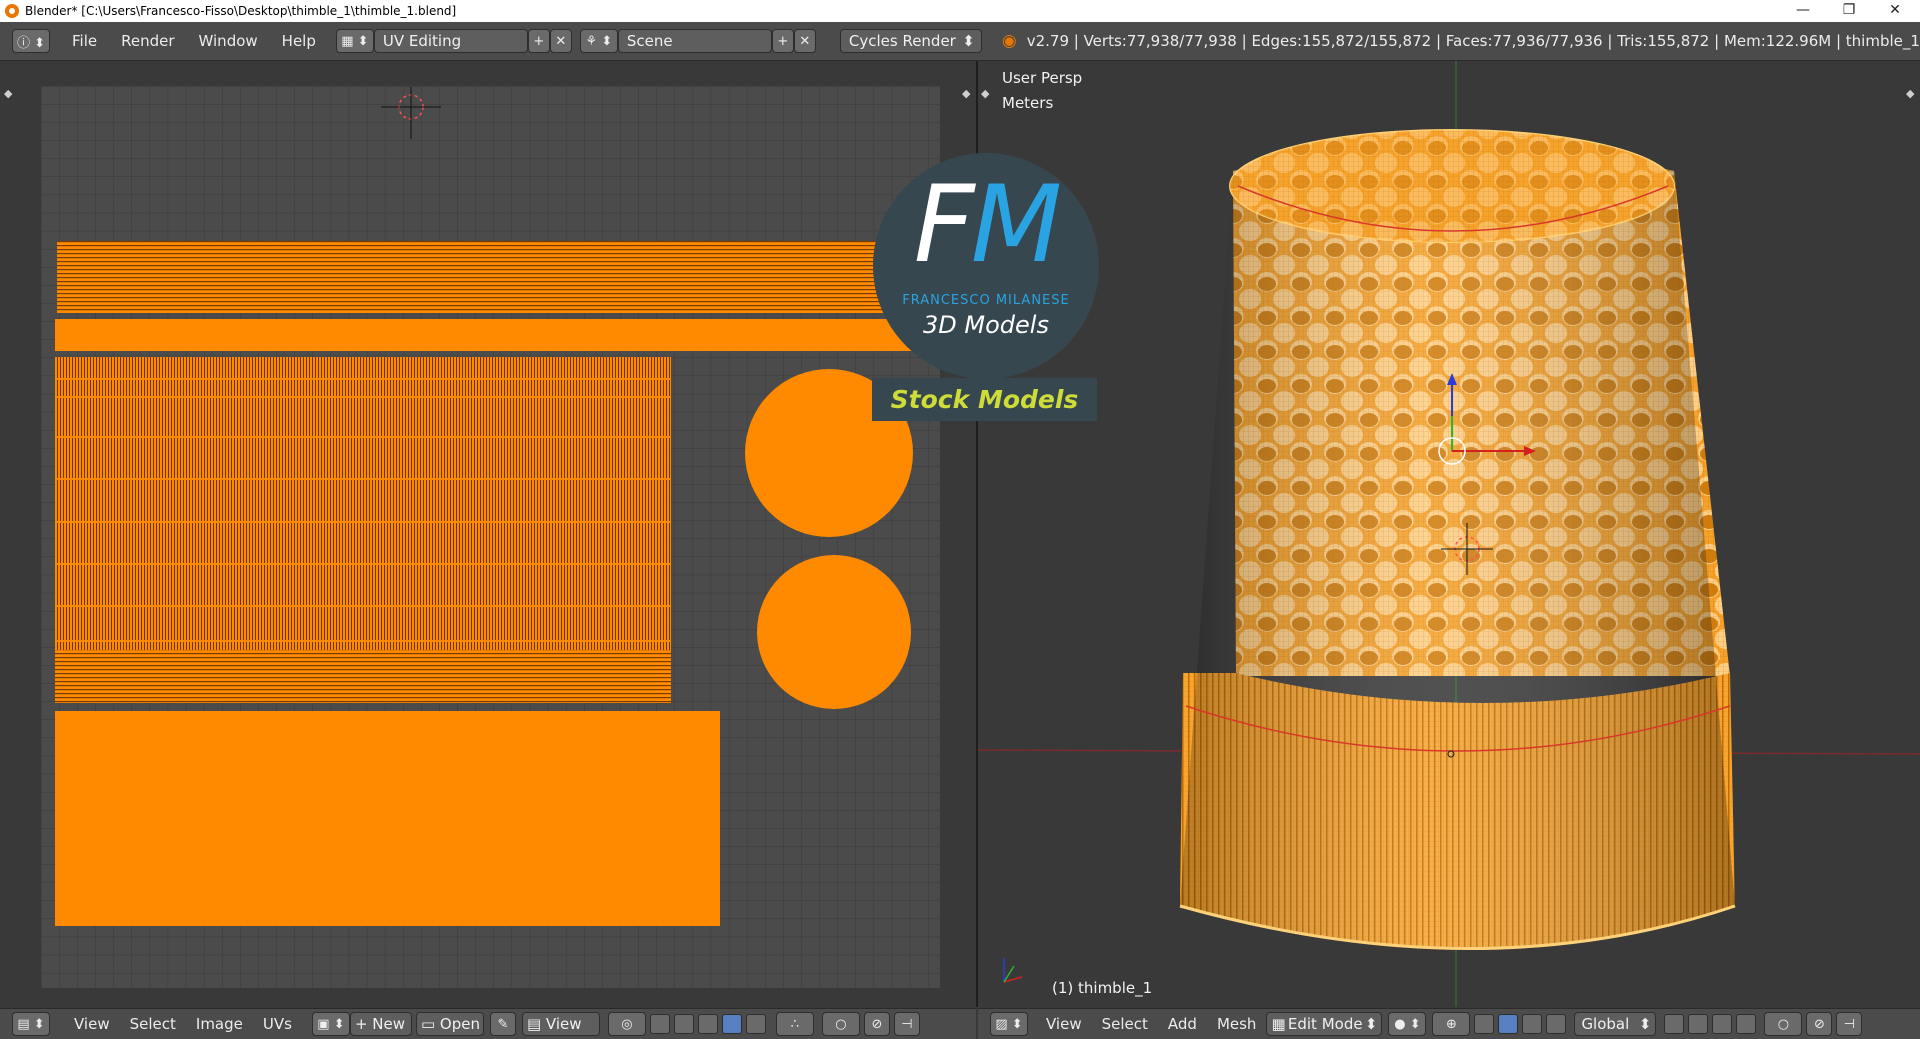 The image size is (1920, 1039). I want to click on remove-scene-button: ✕, so click(804, 41).